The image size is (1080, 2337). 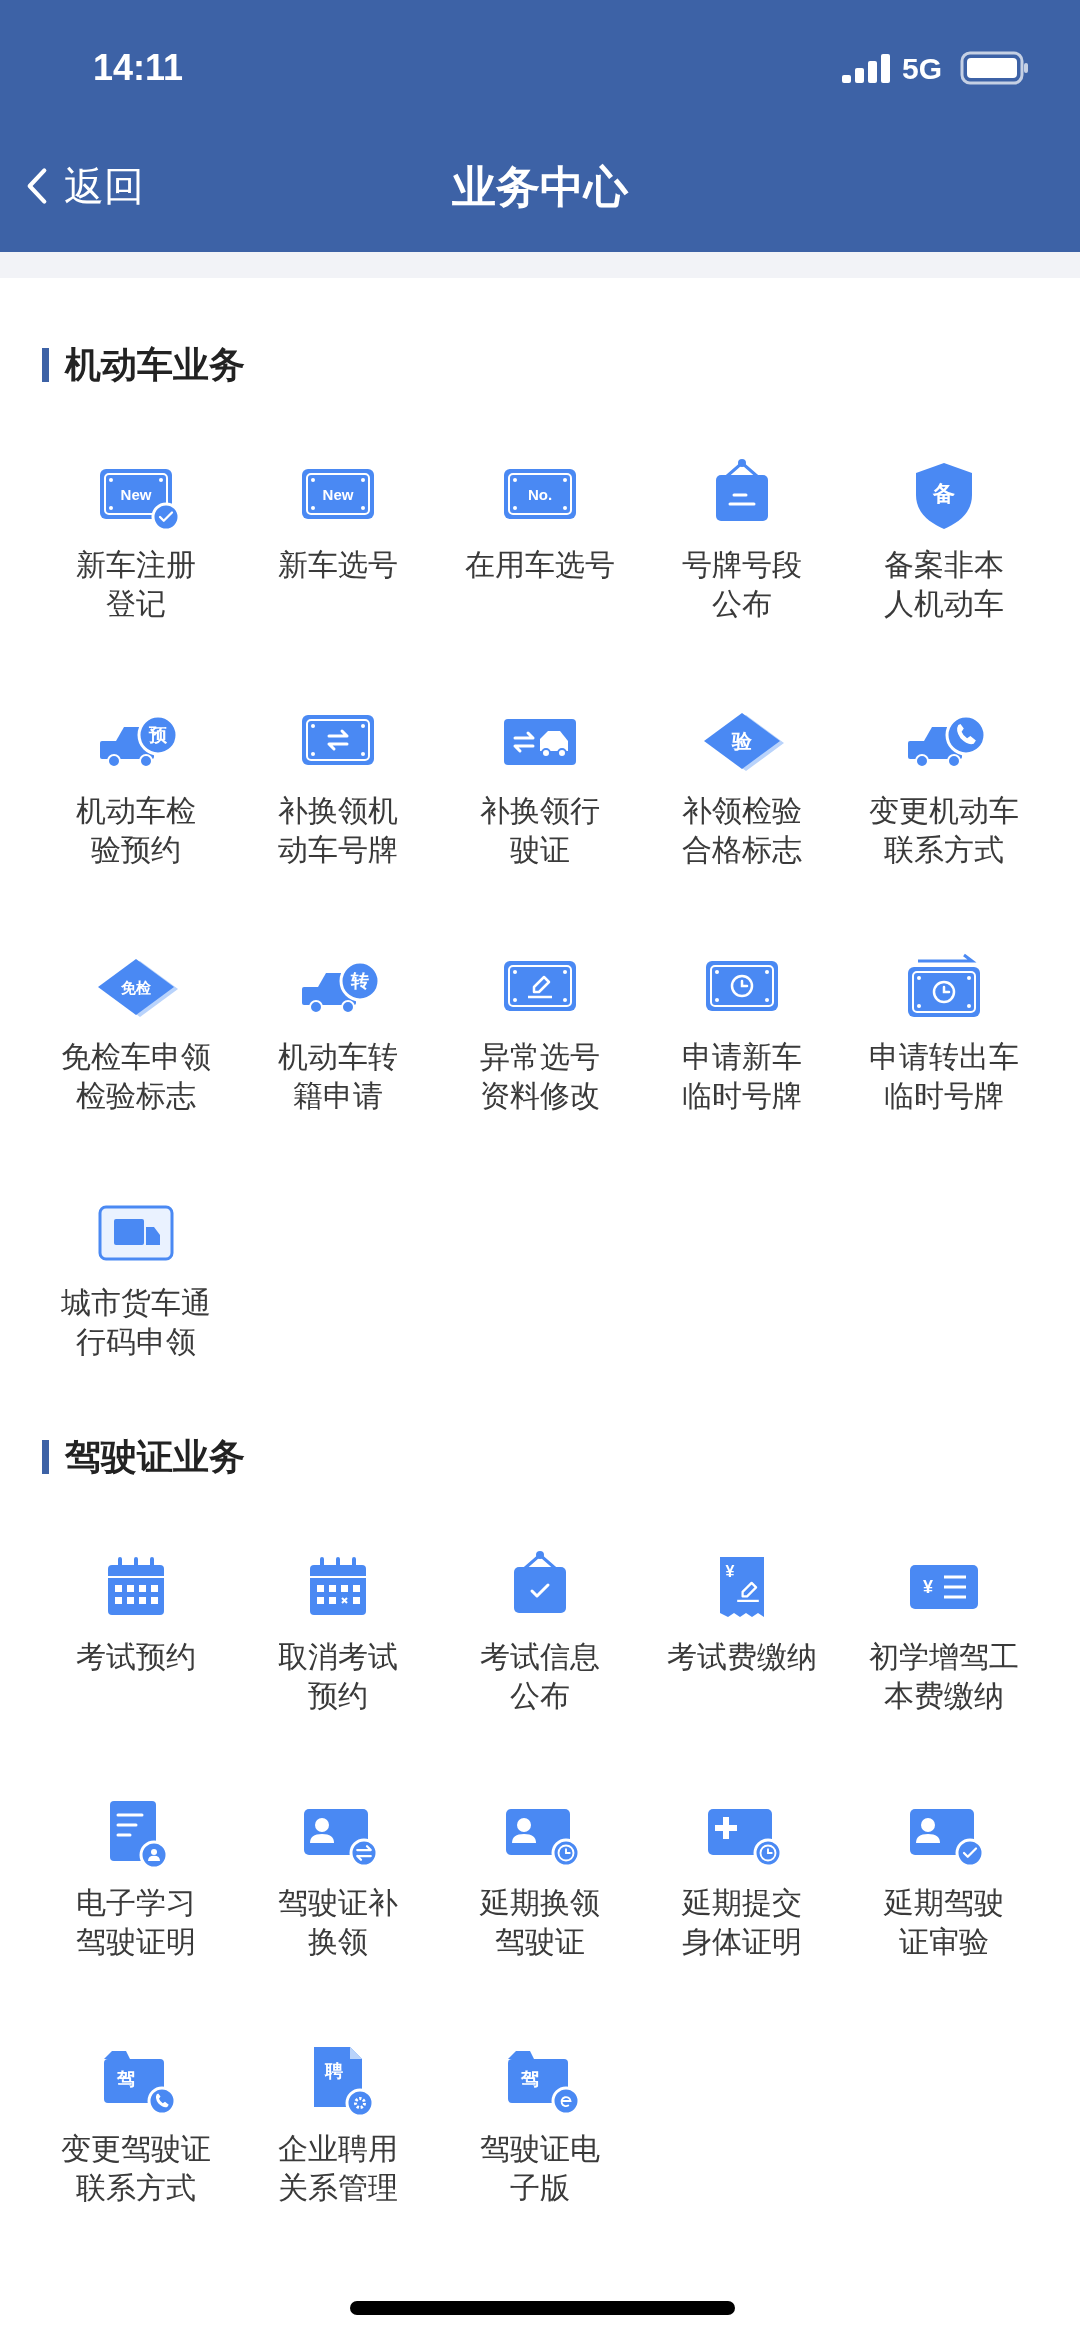 I want to click on service-label: 城市货车通, so click(x=136, y=1302).